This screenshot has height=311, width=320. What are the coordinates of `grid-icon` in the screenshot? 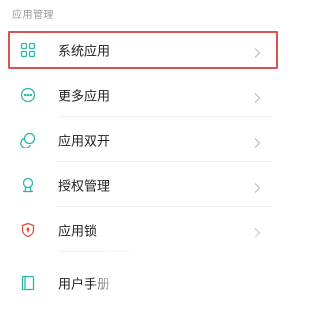 It's located at (28, 50).